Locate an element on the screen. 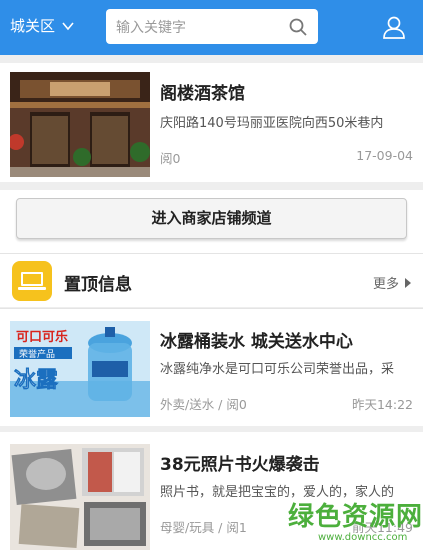 This screenshot has height=550, width=423. photobook-thumbnail is located at coordinates (80, 497).